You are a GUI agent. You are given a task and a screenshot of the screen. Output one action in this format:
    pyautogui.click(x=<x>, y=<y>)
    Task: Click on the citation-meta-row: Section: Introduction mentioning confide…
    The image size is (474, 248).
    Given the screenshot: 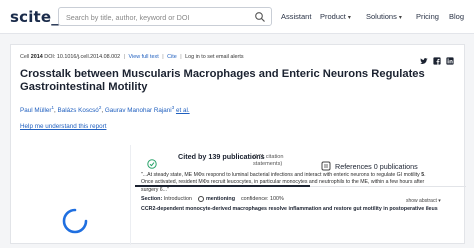 What is the action you would take?
    pyautogui.click(x=212, y=199)
    